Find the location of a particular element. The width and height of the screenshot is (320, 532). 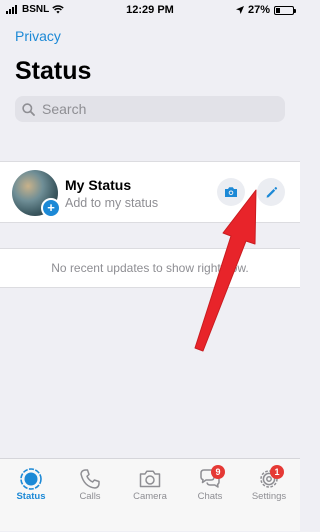

no-updates-message: No recent updates to show right now. is located at coordinates (150, 268).